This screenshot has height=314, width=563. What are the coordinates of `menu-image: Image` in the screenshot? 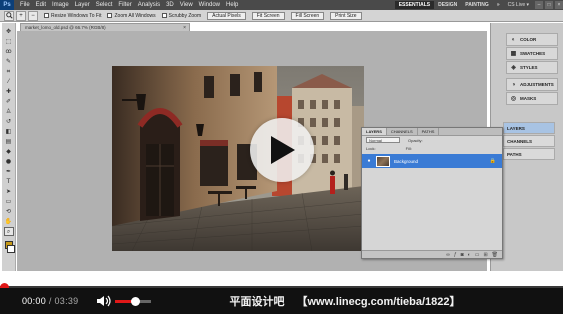 It's located at (60, 5).